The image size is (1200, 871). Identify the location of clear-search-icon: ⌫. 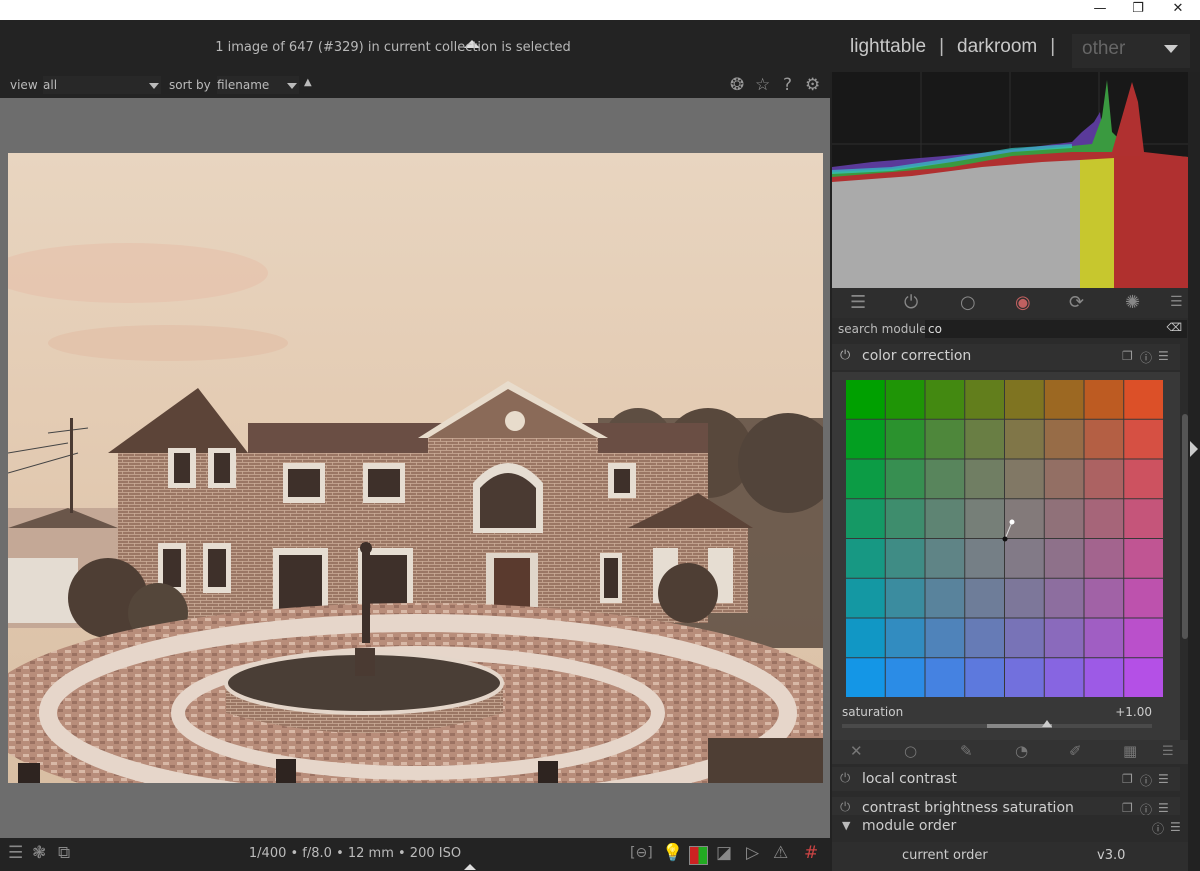
(1174, 327).